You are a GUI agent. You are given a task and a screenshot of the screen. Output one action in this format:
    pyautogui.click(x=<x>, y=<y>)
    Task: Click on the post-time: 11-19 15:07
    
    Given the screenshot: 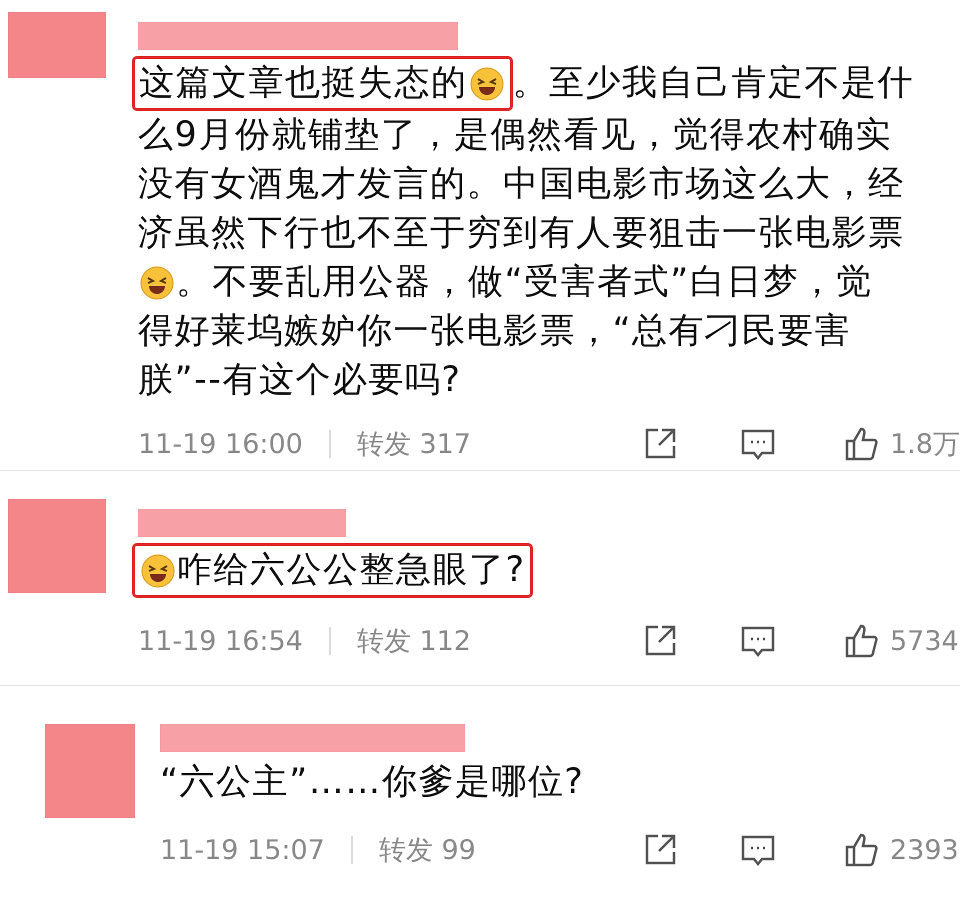 What is the action you would take?
    pyautogui.click(x=242, y=850)
    